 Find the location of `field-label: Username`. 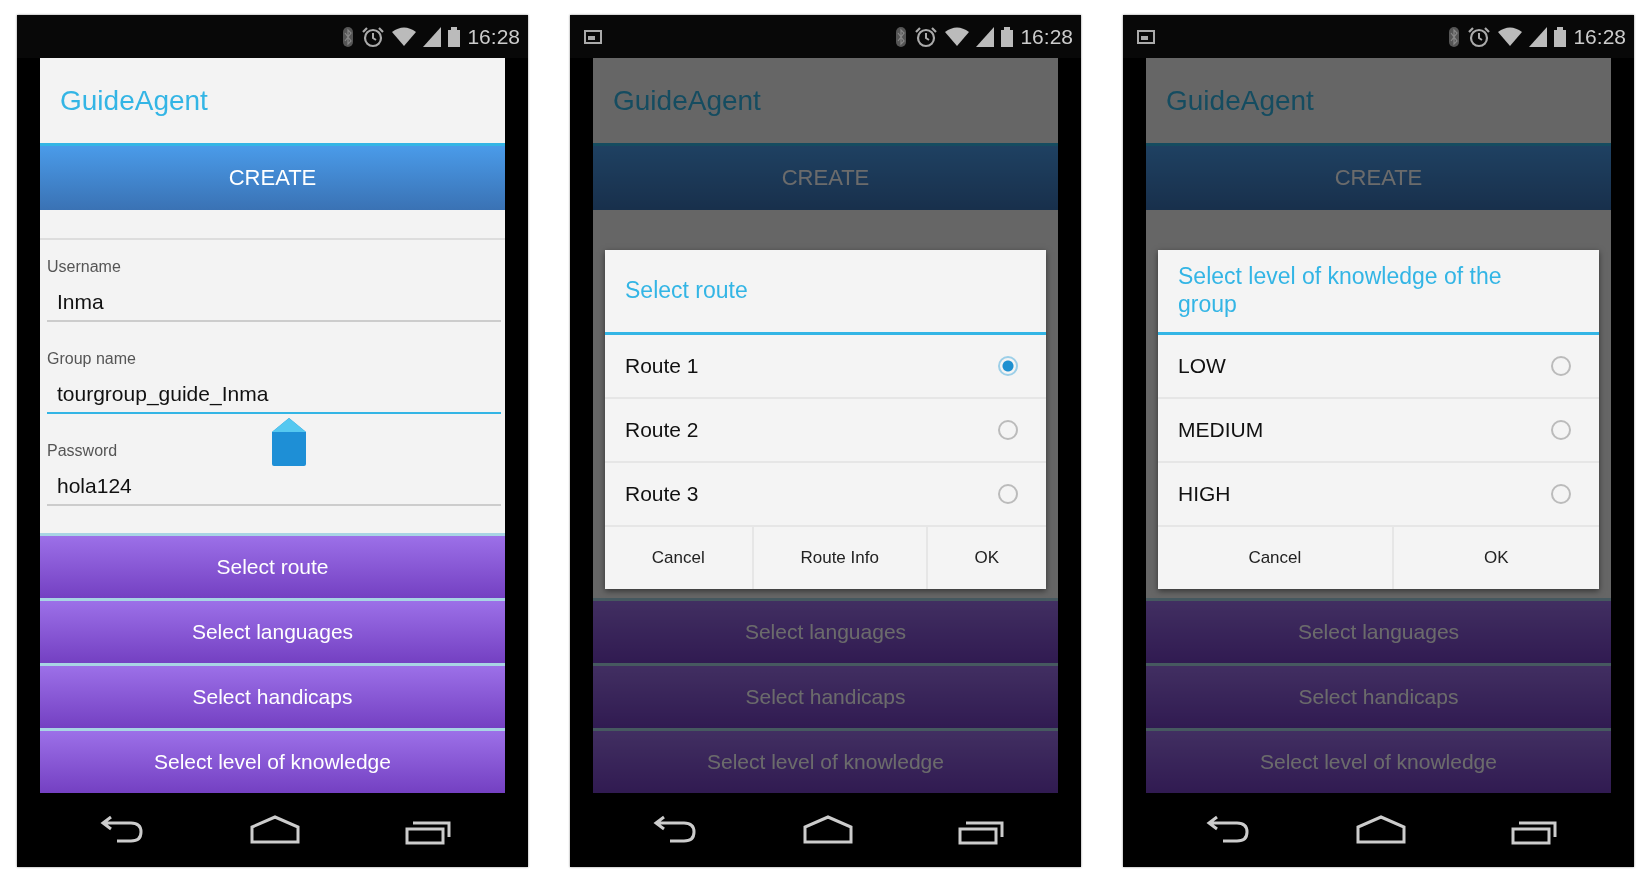

field-label: Username is located at coordinates (84, 267).